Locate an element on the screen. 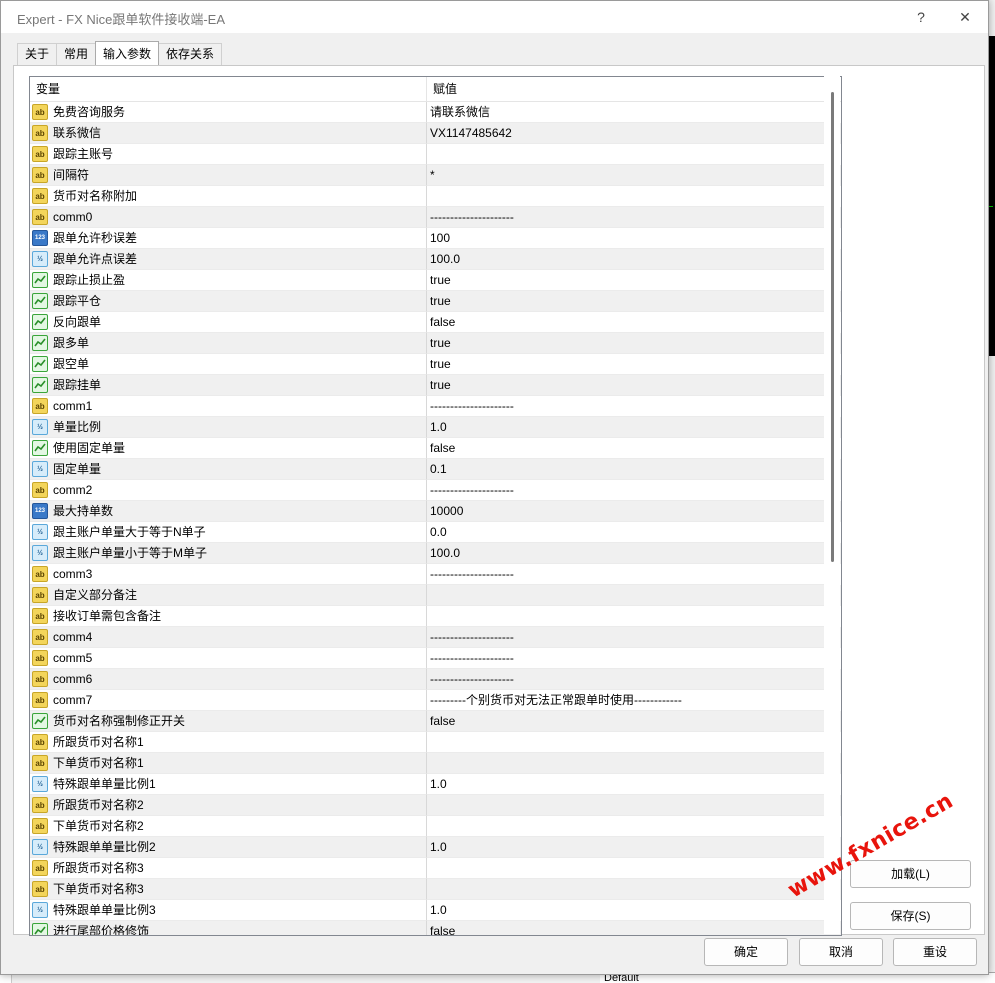 The image size is (995, 983). cancel-button: 取消 is located at coordinates (841, 952).